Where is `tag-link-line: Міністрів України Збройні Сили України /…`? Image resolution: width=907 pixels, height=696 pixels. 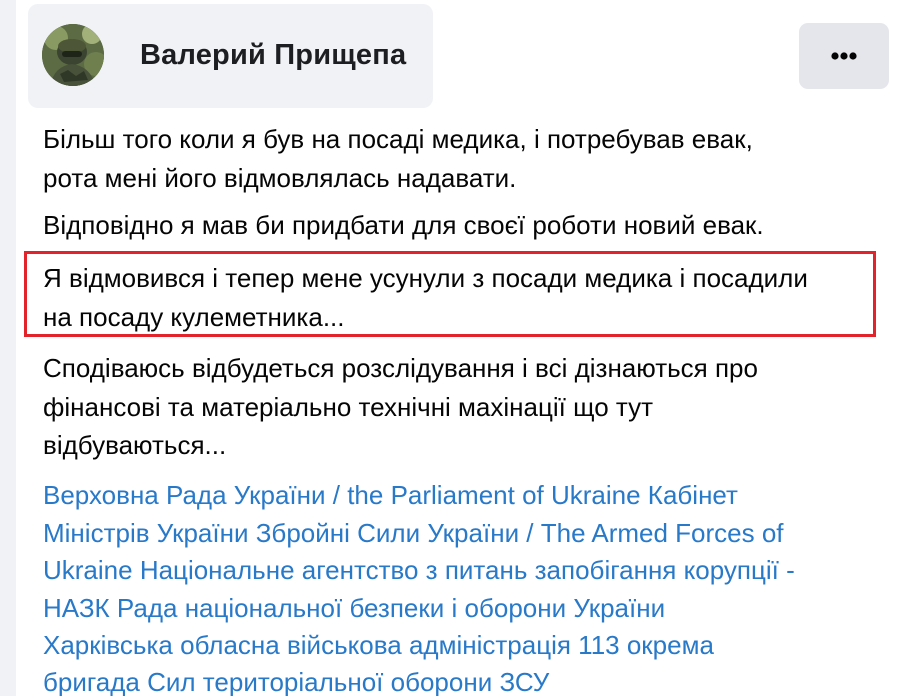 tag-link-line: Міністрів України Збройні Сили України /… is located at coordinates (413, 533).